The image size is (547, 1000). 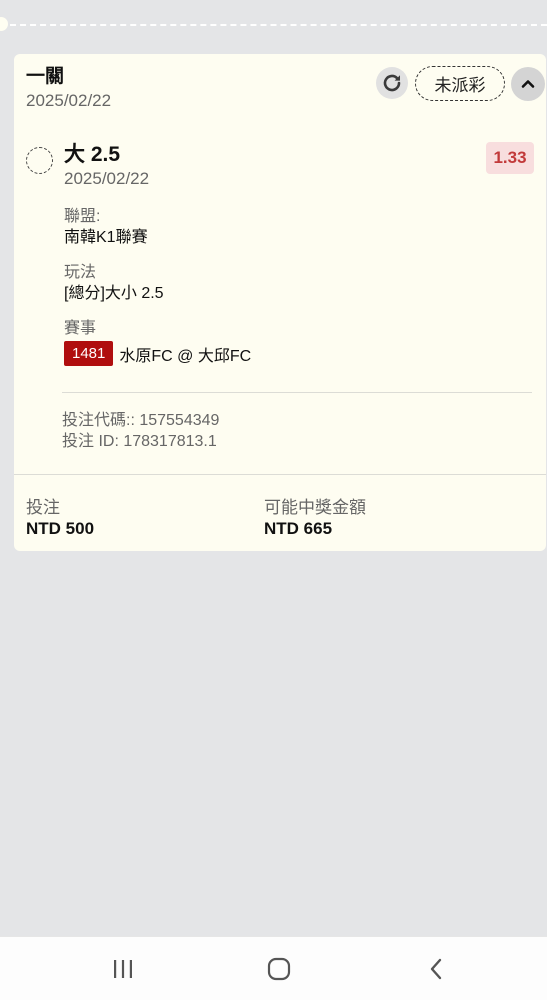 I want to click on system-navigation-bar, so click(x=273, y=968).